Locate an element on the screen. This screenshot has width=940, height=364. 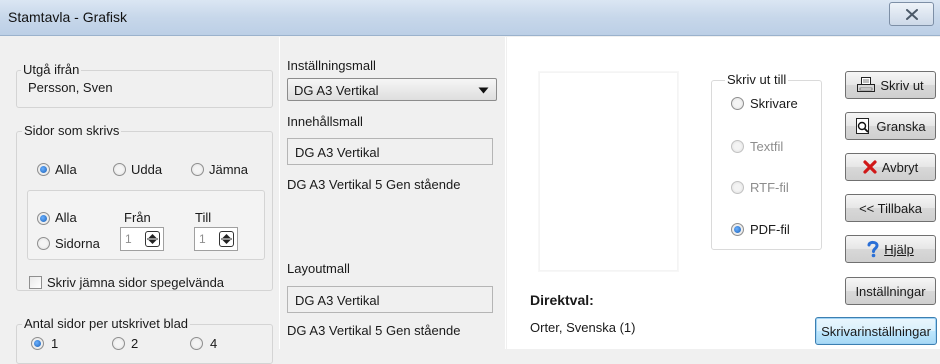
radio-range-all-label: Alla is located at coordinates (66, 217).